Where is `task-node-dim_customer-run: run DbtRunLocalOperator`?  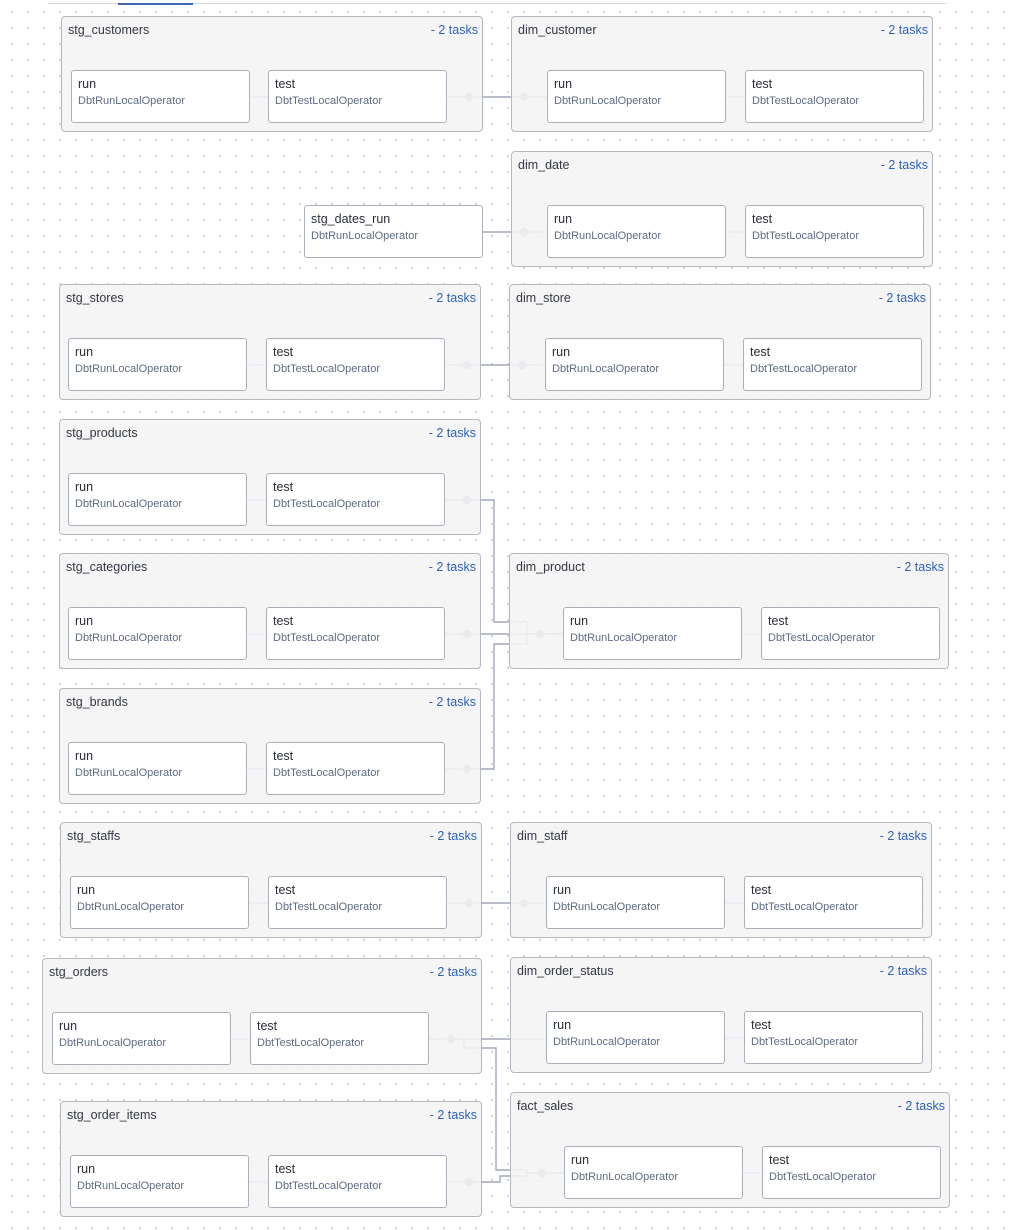
task-node-dim_customer-run: run DbtRunLocalOperator is located at coordinates (636, 96).